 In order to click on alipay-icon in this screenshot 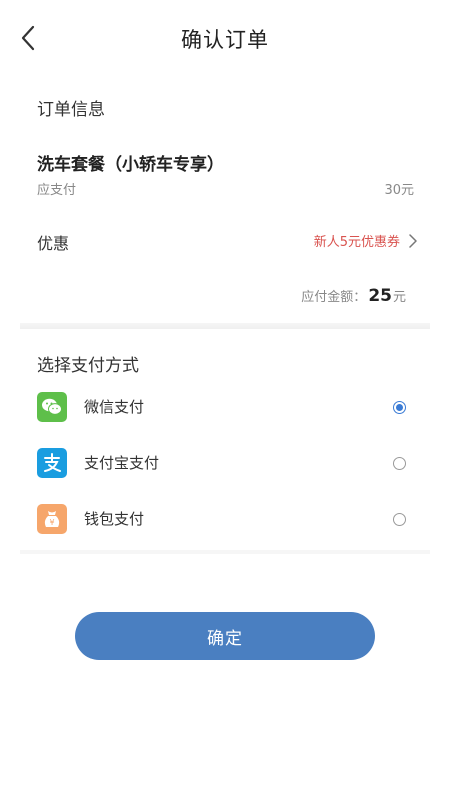, I will do `click(52, 463)`.